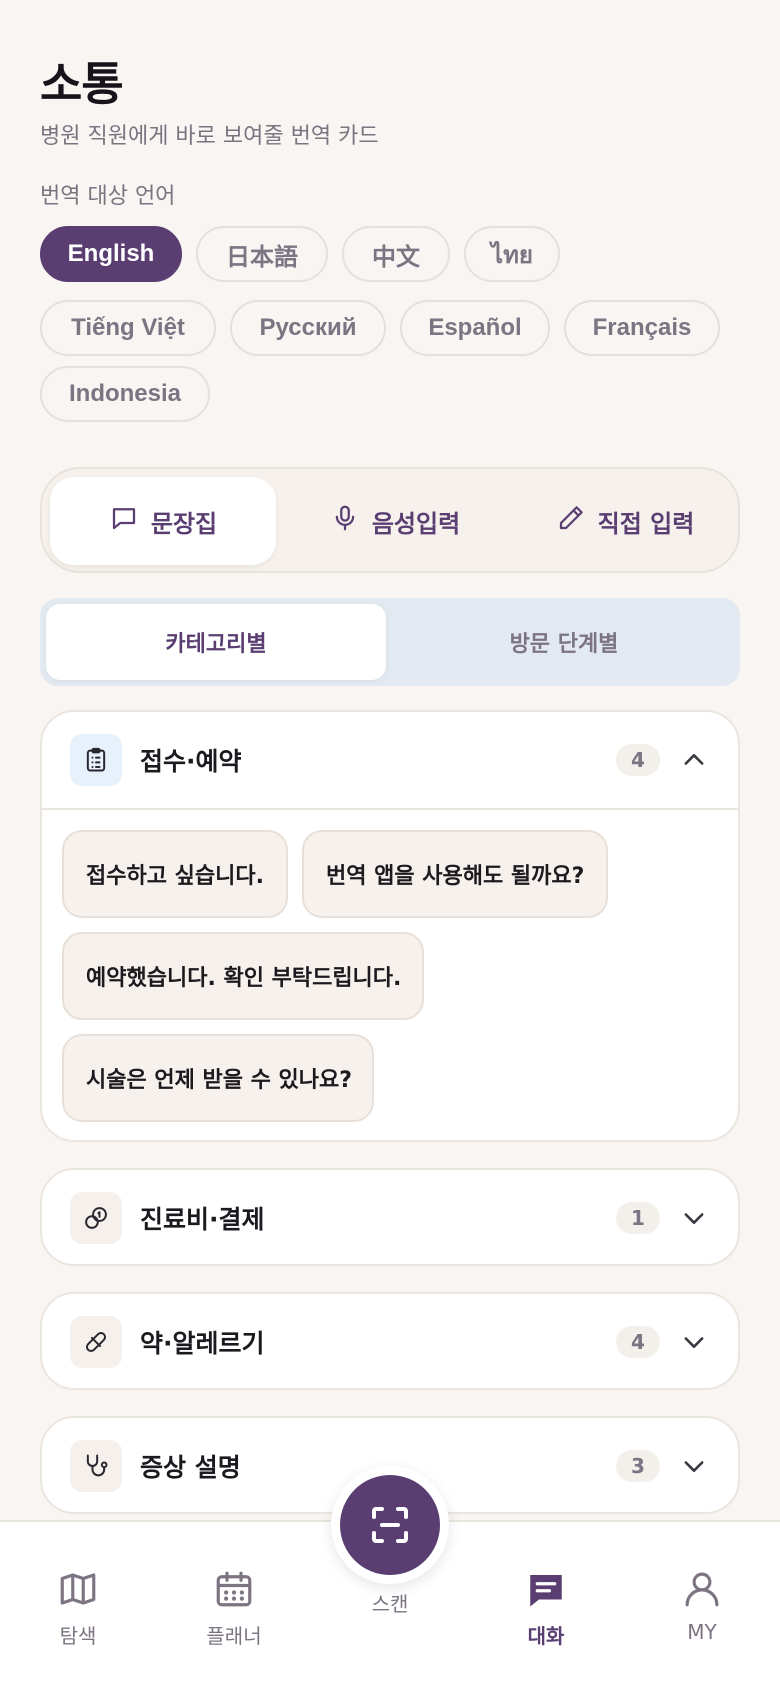 This screenshot has width=780, height=1688. Describe the element at coordinates (638, 1466) in the screenshot. I see `phrase-count-badge: 3` at that location.